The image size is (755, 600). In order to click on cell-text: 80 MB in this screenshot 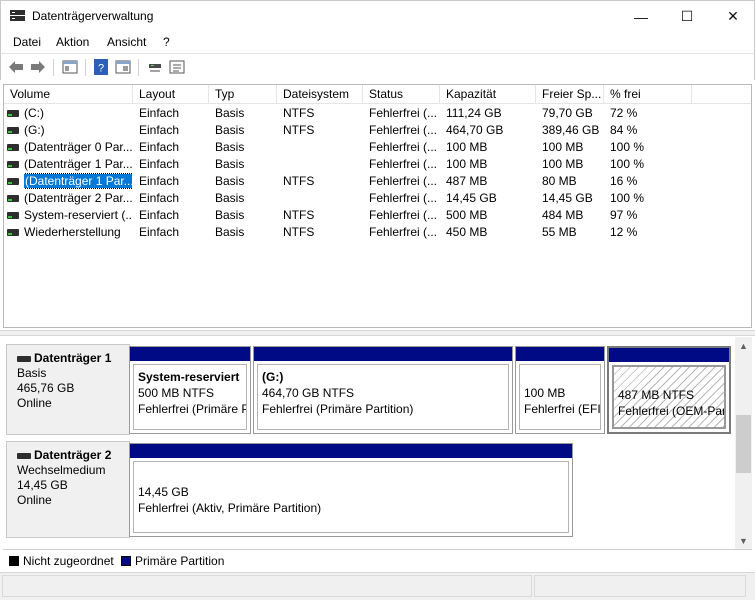, I will do `click(559, 181)`.